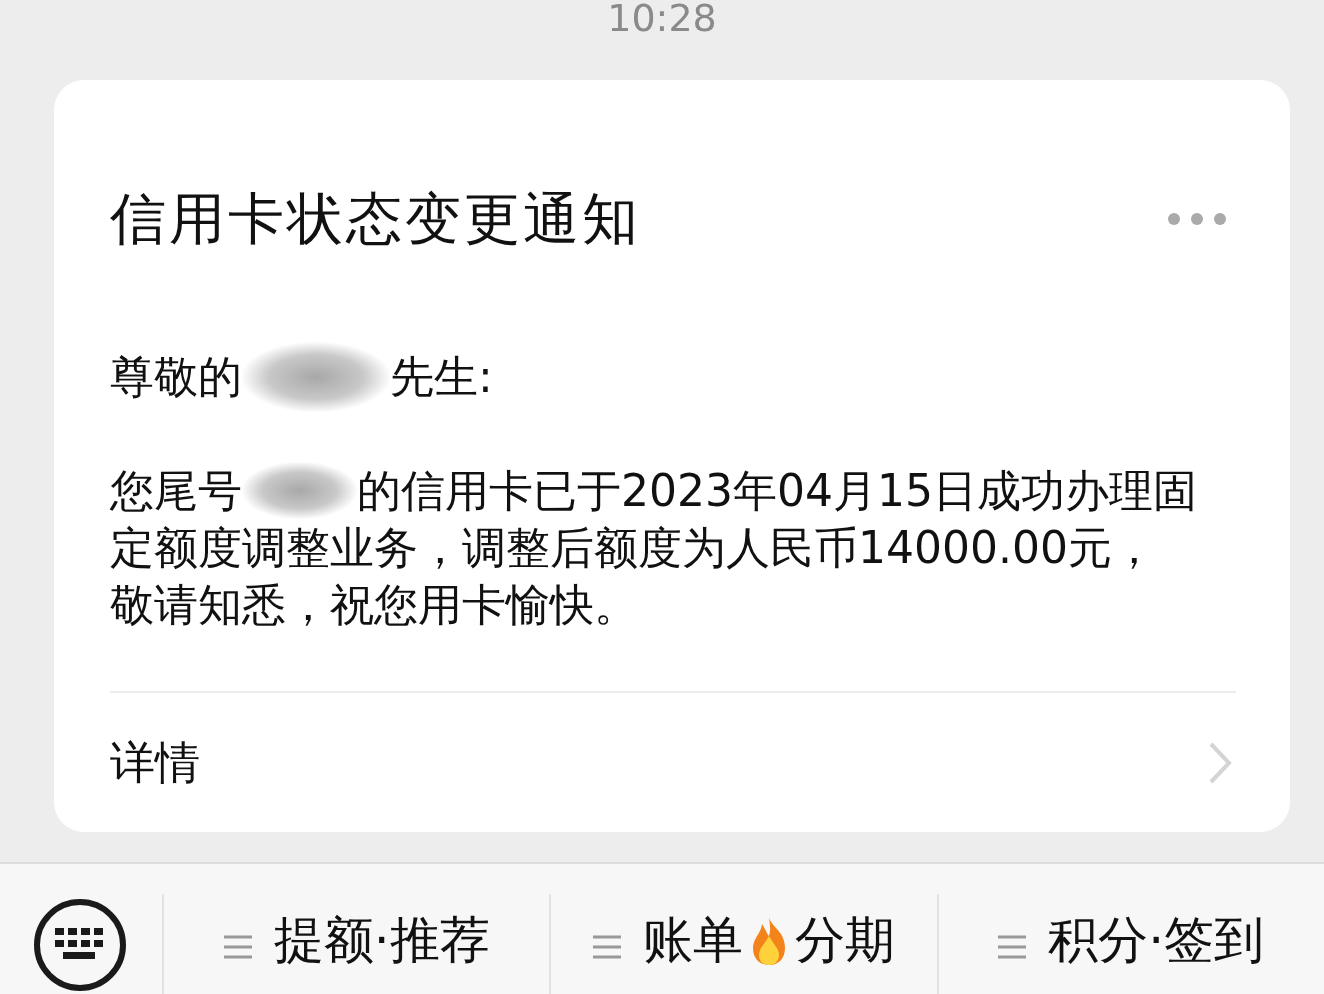 The width and height of the screenshot is (1324, 994). What do you see at coordinates (356, 944) in the screenshot?
I see `menu-tab: 提额·推荐` at bounding box center [356, 944].